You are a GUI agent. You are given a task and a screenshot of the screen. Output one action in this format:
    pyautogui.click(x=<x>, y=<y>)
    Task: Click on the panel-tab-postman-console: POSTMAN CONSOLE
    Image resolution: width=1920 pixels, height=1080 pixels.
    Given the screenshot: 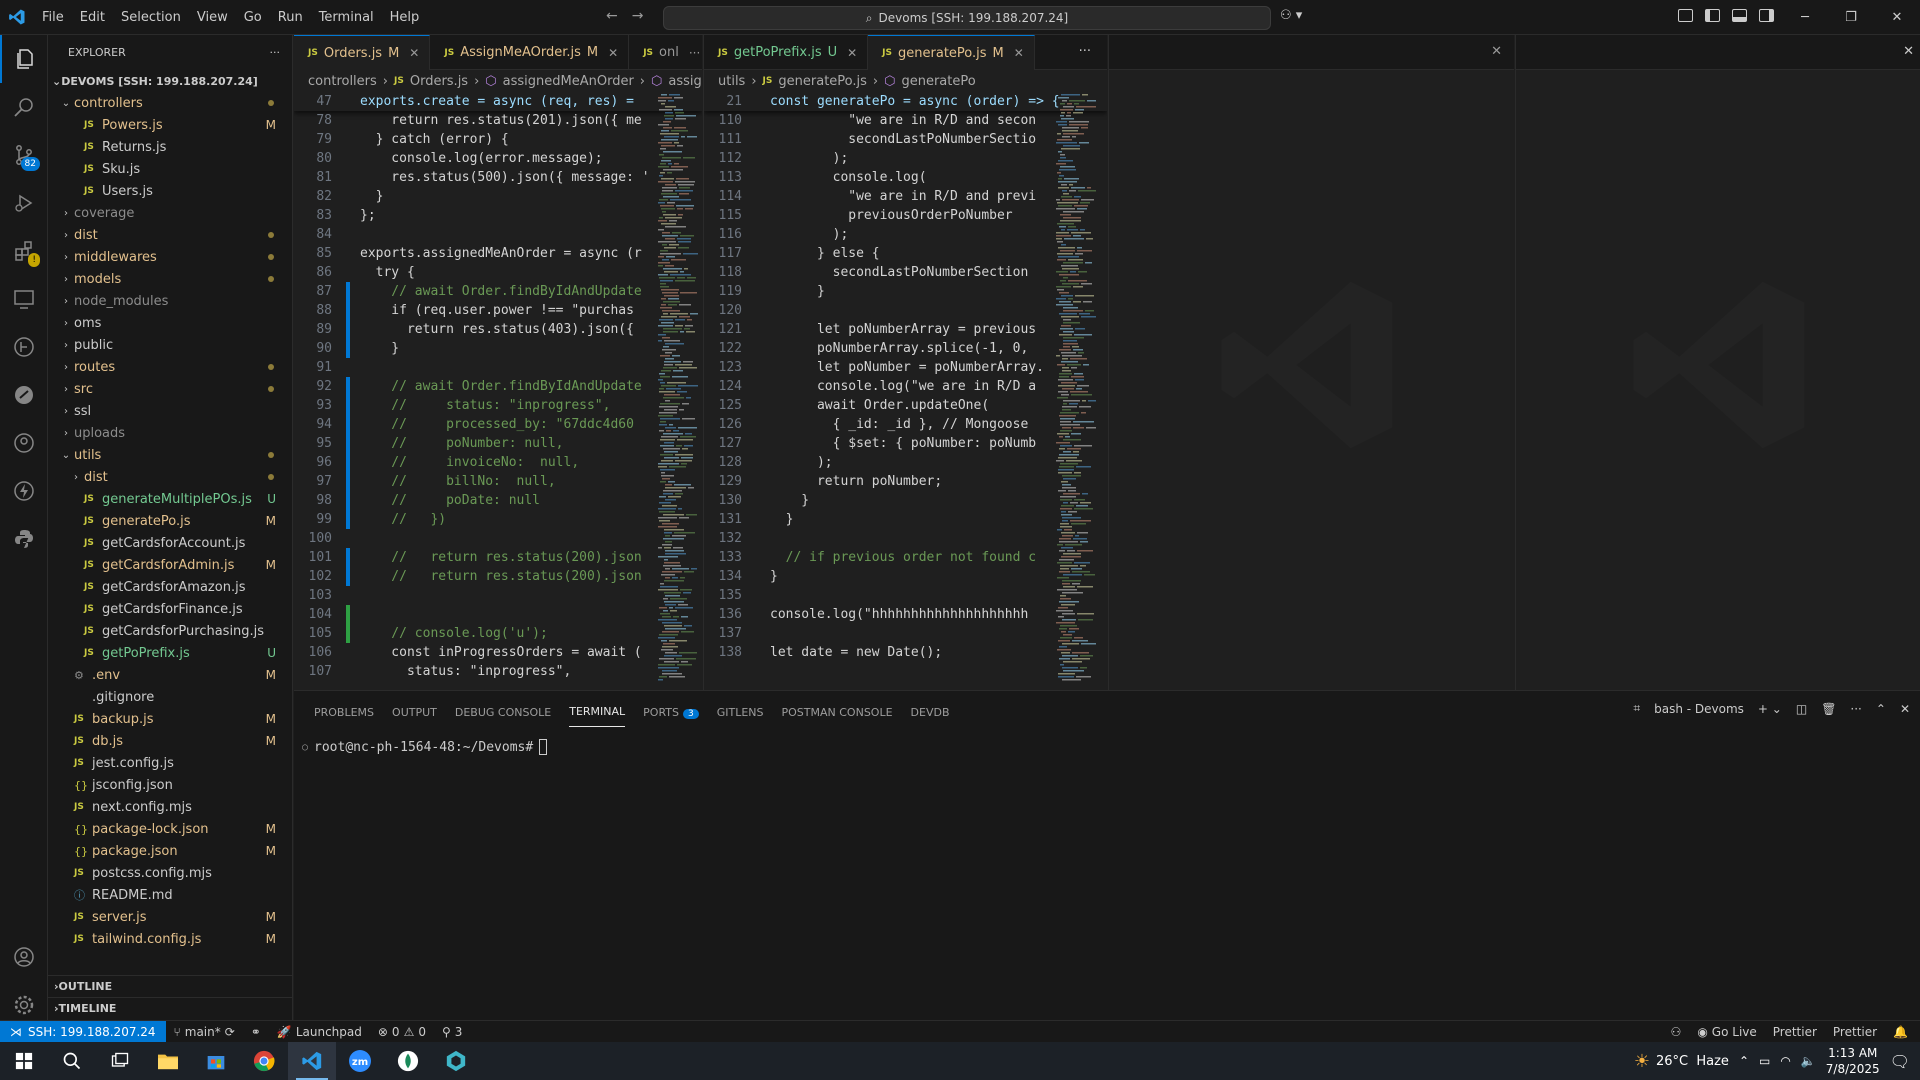 What is the action you would take?
    pyautogui.click(x=837, y=711)
    